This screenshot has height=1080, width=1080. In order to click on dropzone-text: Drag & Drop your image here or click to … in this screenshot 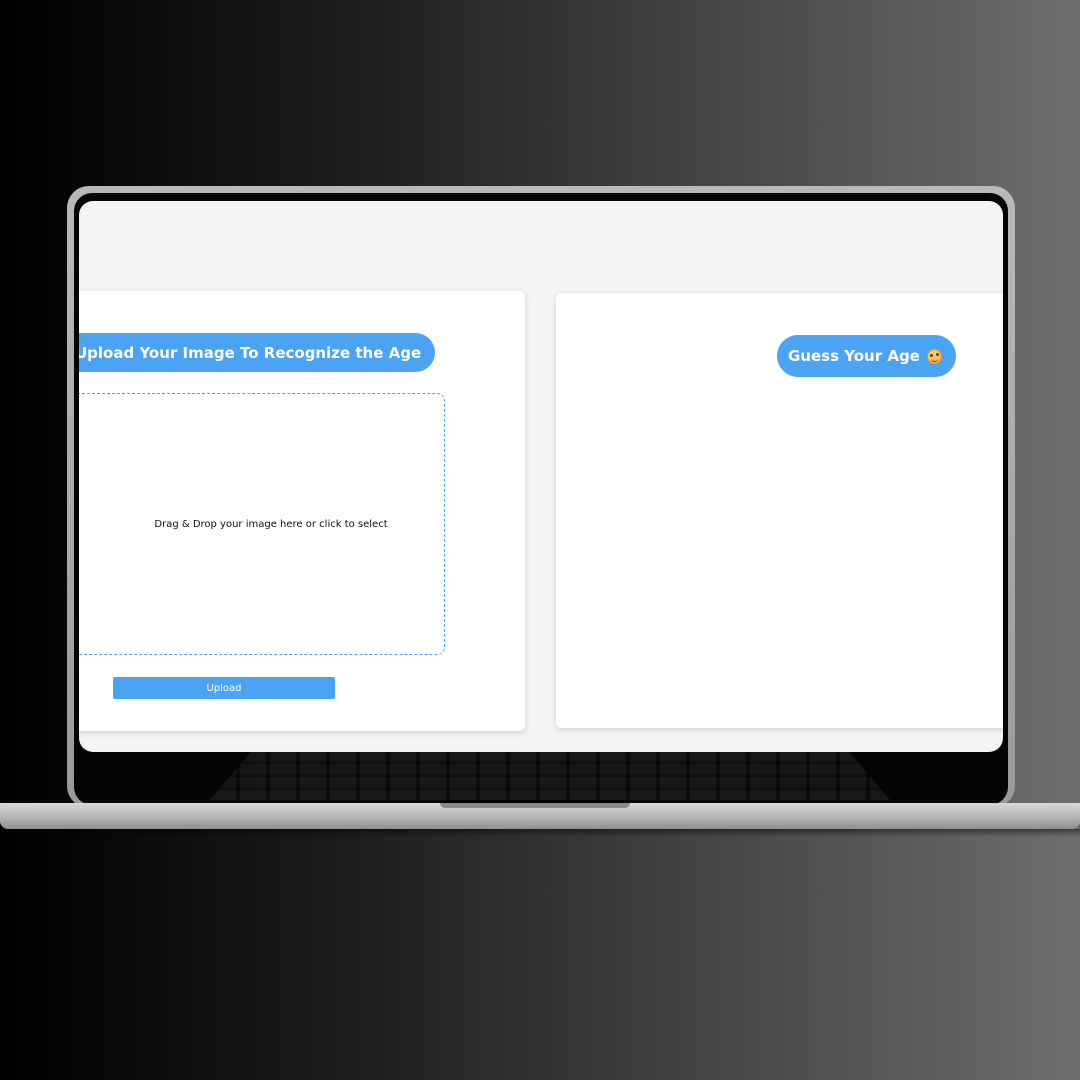, I will do `click(271, 524)`.